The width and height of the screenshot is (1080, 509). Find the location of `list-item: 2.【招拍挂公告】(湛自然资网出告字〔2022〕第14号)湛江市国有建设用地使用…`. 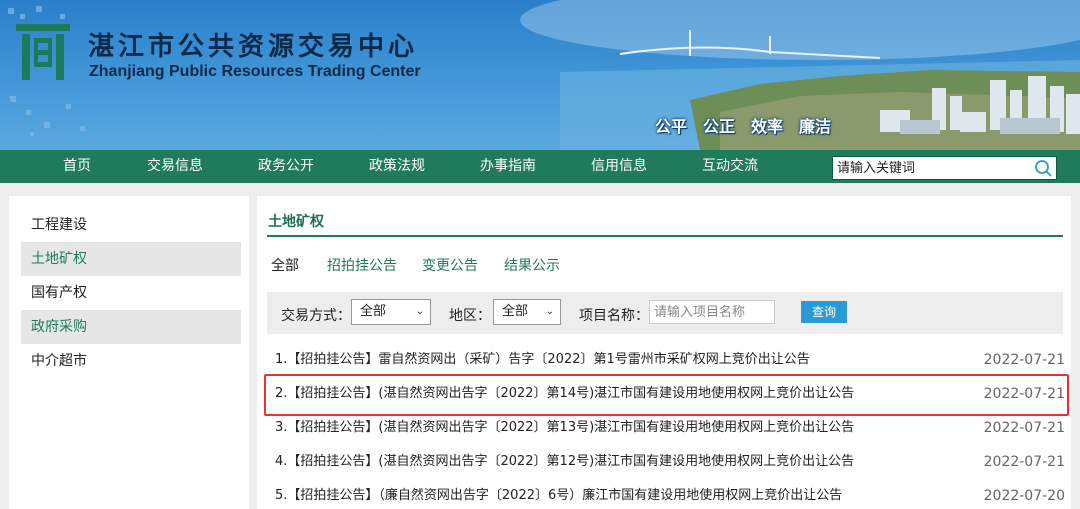

list-item: 2.【招拍挂公告】(湛自然资网出告字〔2022〕第14号)湛江市国有建设用地使用… is located at coordinates (670, 394).